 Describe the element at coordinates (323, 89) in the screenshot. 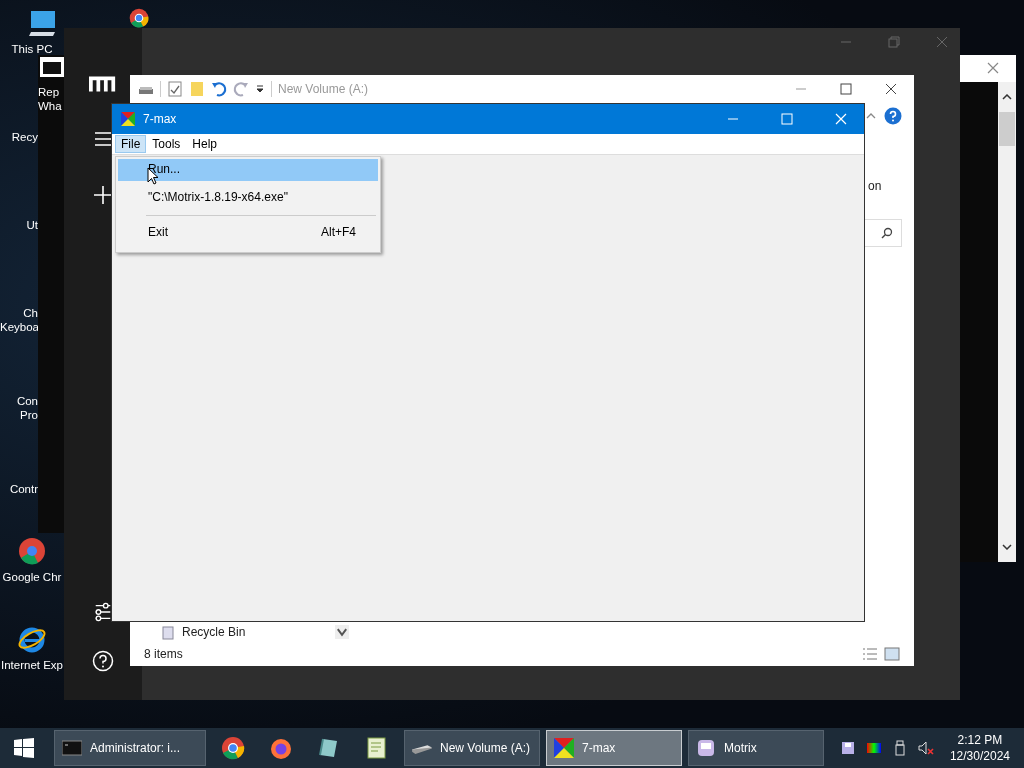

I see `window-title: New Volume (A:)` at that location.